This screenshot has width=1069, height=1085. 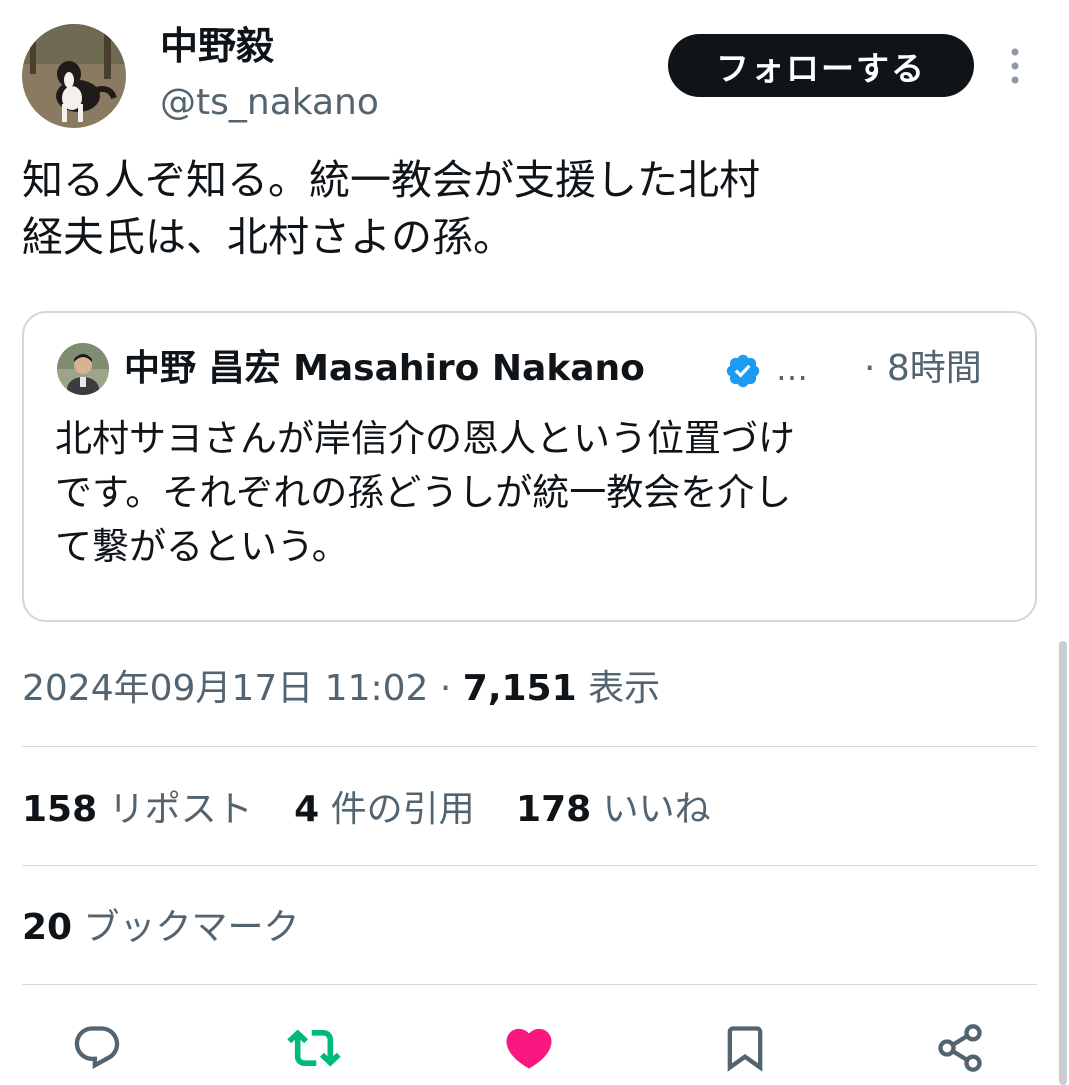 What do you see at coordinates (1015, 66) in the screenshot?
I see `more-options-icon` at bounding box center [1015, 66].